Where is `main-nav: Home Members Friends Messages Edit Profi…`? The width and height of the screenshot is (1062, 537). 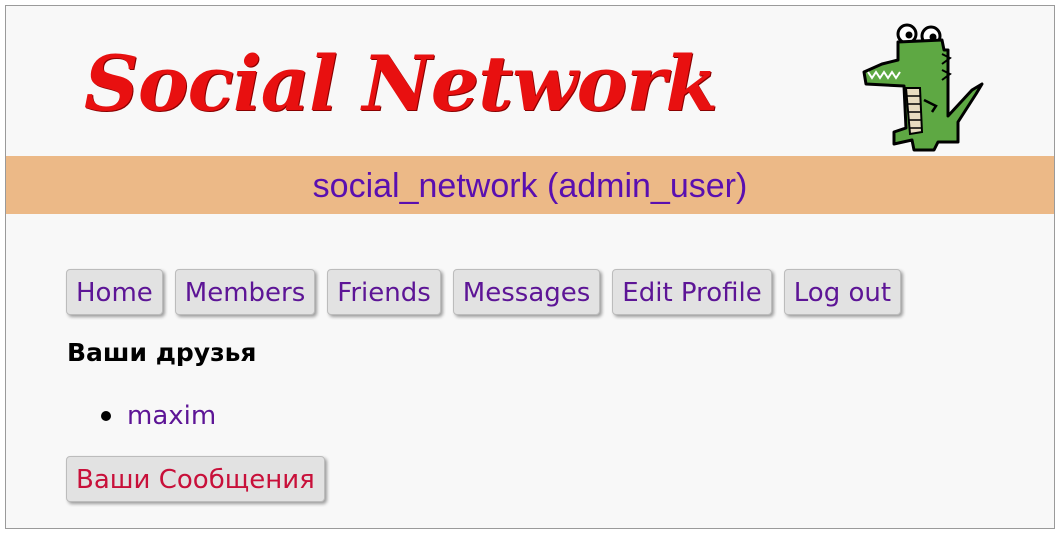 main-nav: Home Members Friends Messages Edit Profi… is located at coordinates (484, 292).